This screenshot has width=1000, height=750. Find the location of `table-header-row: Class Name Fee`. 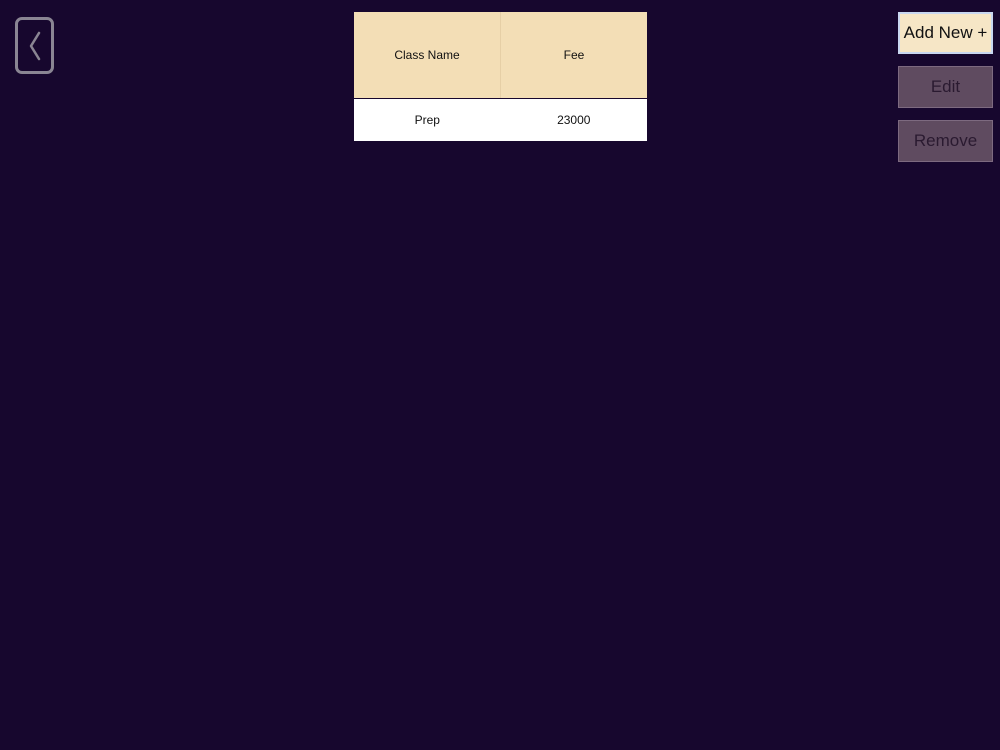

table-header-row: Class Name Fee is located at coordinates (500, 55).